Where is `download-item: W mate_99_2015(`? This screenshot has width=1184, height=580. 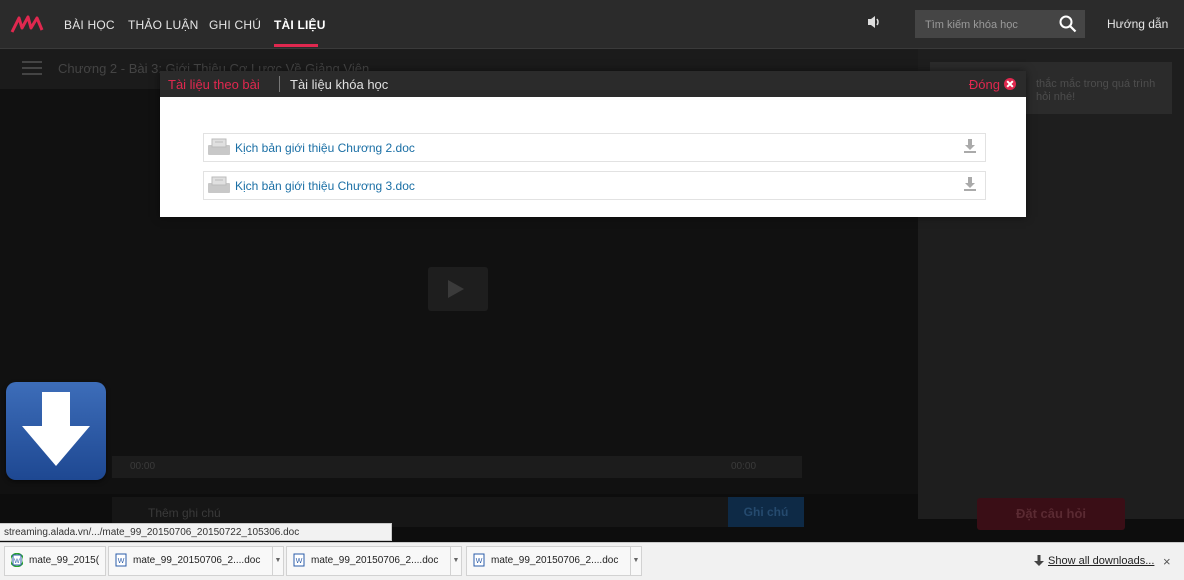 download-item: W mate_99_2015( is located at coordinates (55, 561).